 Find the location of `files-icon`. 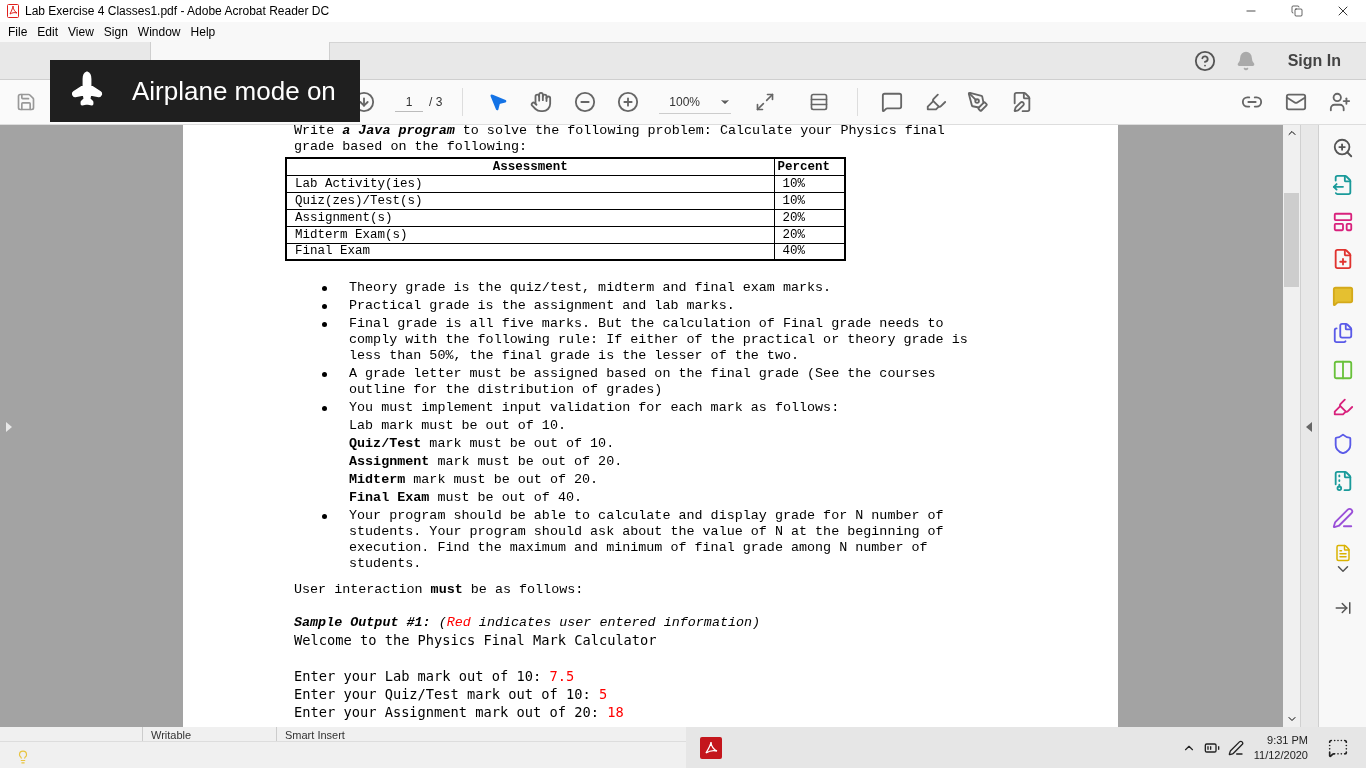

files-icon is located at coordinates (1342, 333).